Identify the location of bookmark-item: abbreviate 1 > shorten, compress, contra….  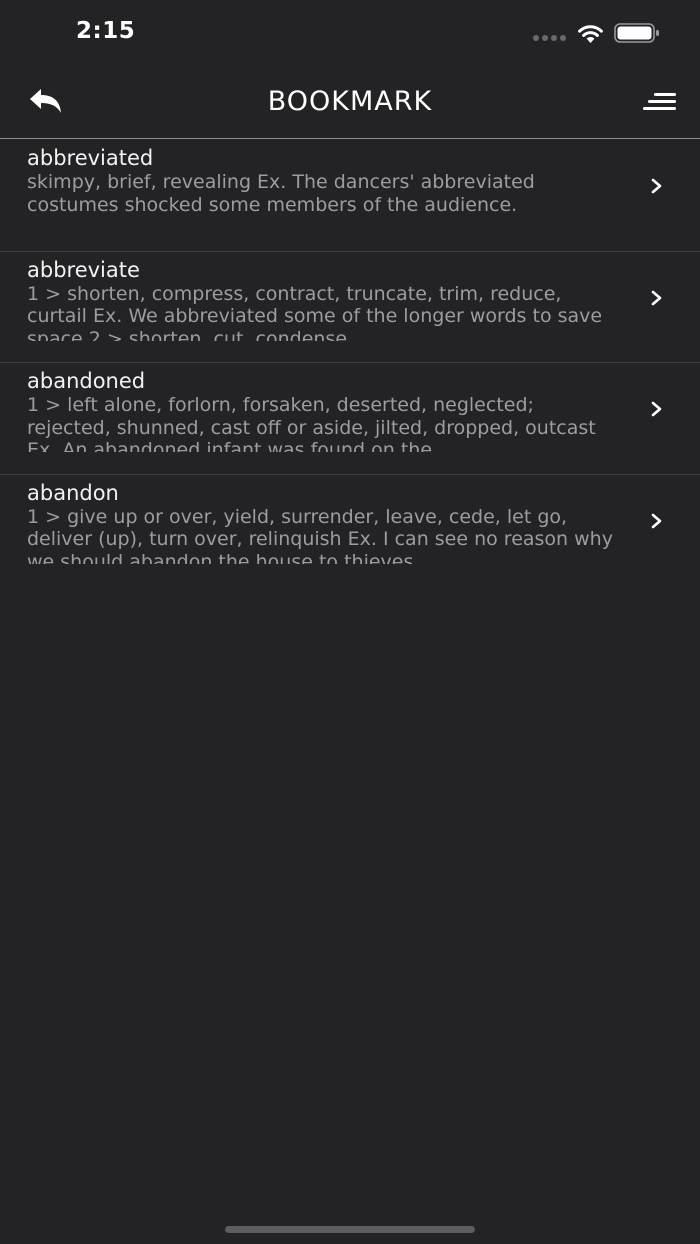
(350, 307).